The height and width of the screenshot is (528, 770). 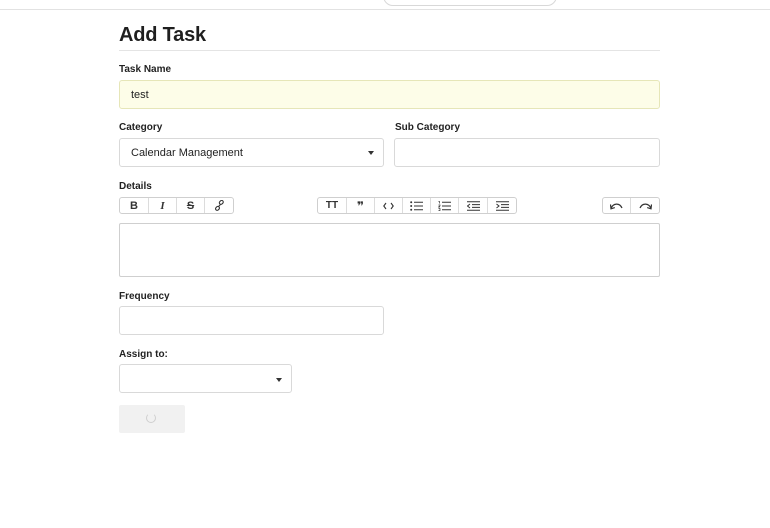 I want to click on bulleted-list-button, so click(x=417, y=205).